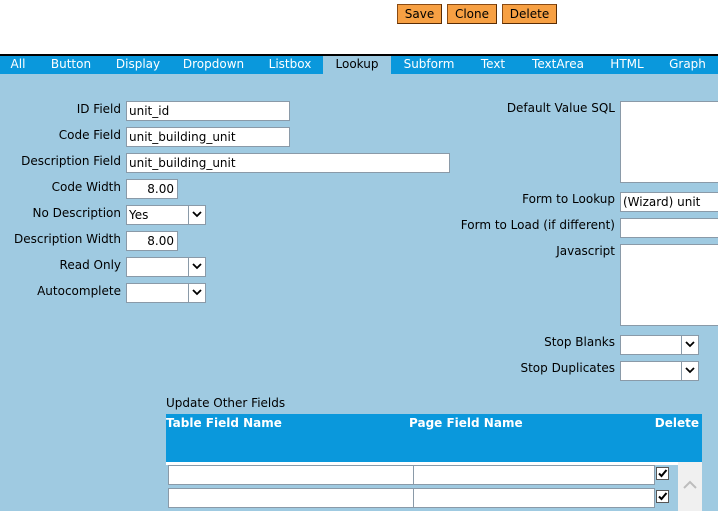 This screenshot has height=511, width=718. I want to click on clone-button: Clone, so click(472, 14).